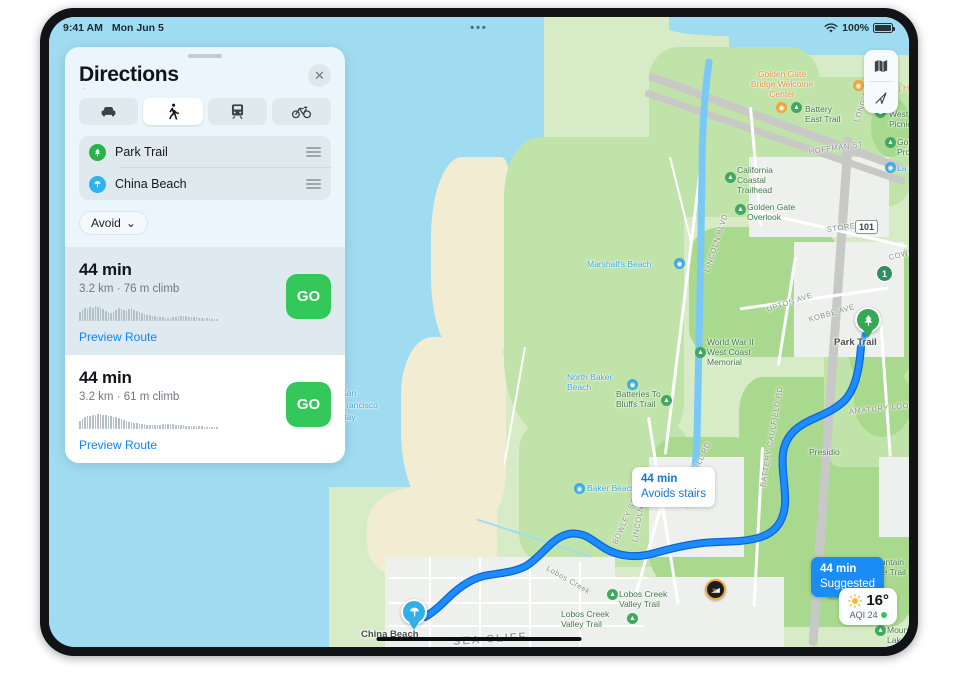  I want to click on map-pin-end, so click(414, 612).